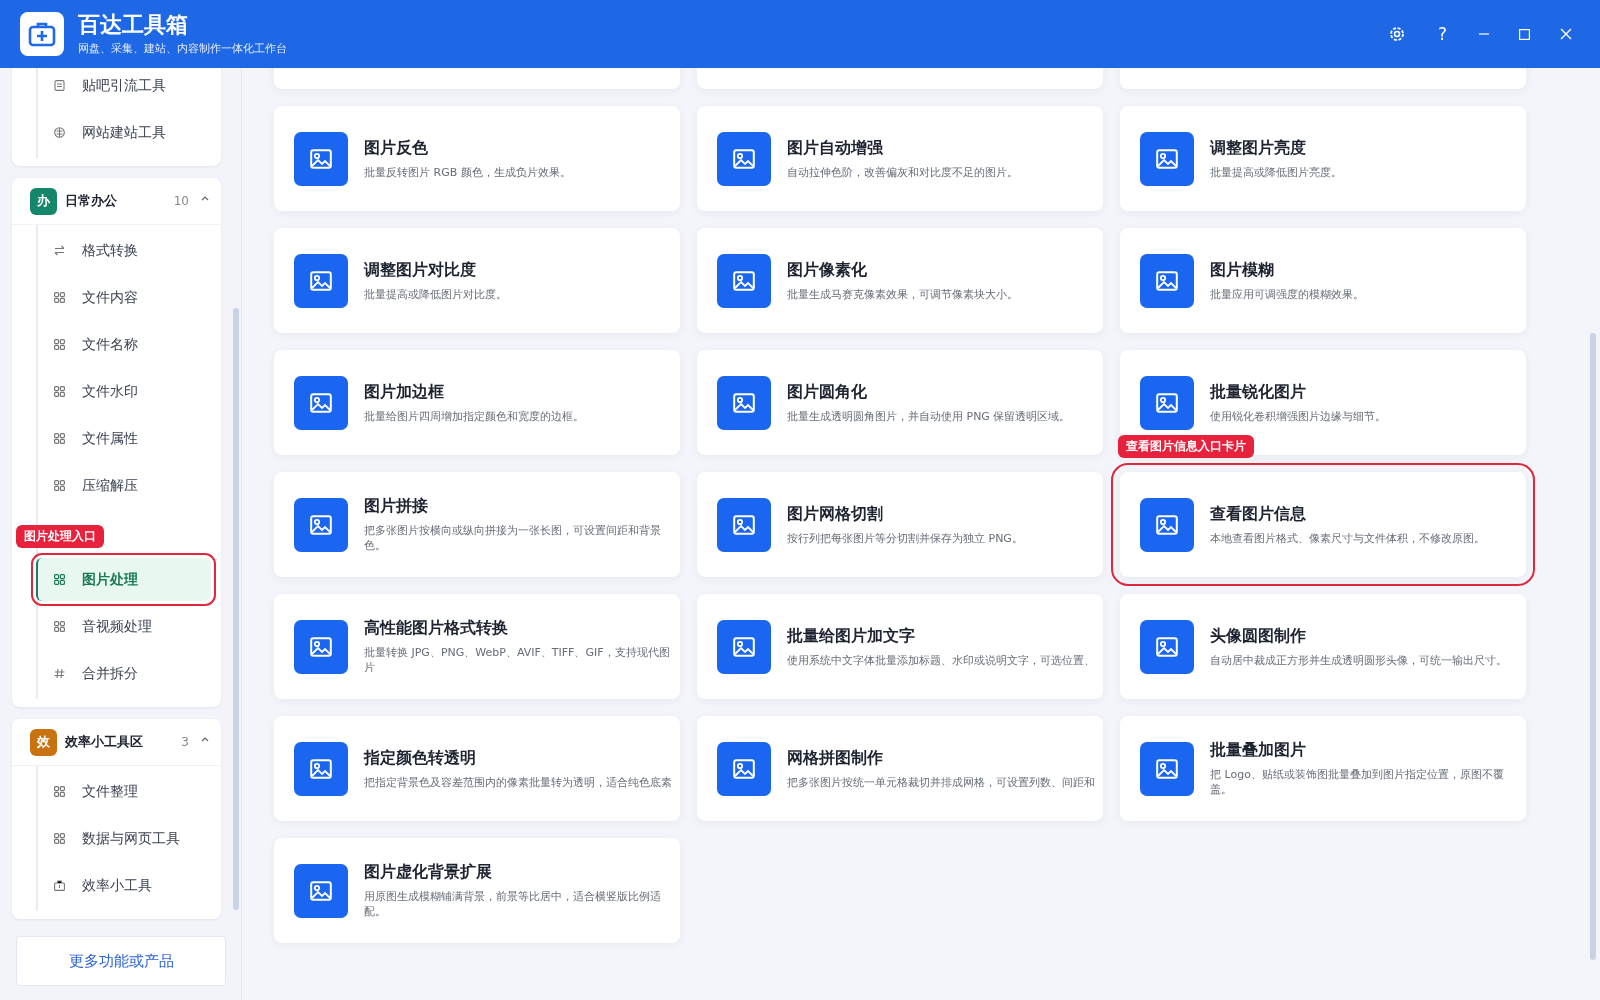 Image resolution: width=1600 pixels, height=1000 pixels. I want to click on card-title: 图片自动增强, so click(835, 148).